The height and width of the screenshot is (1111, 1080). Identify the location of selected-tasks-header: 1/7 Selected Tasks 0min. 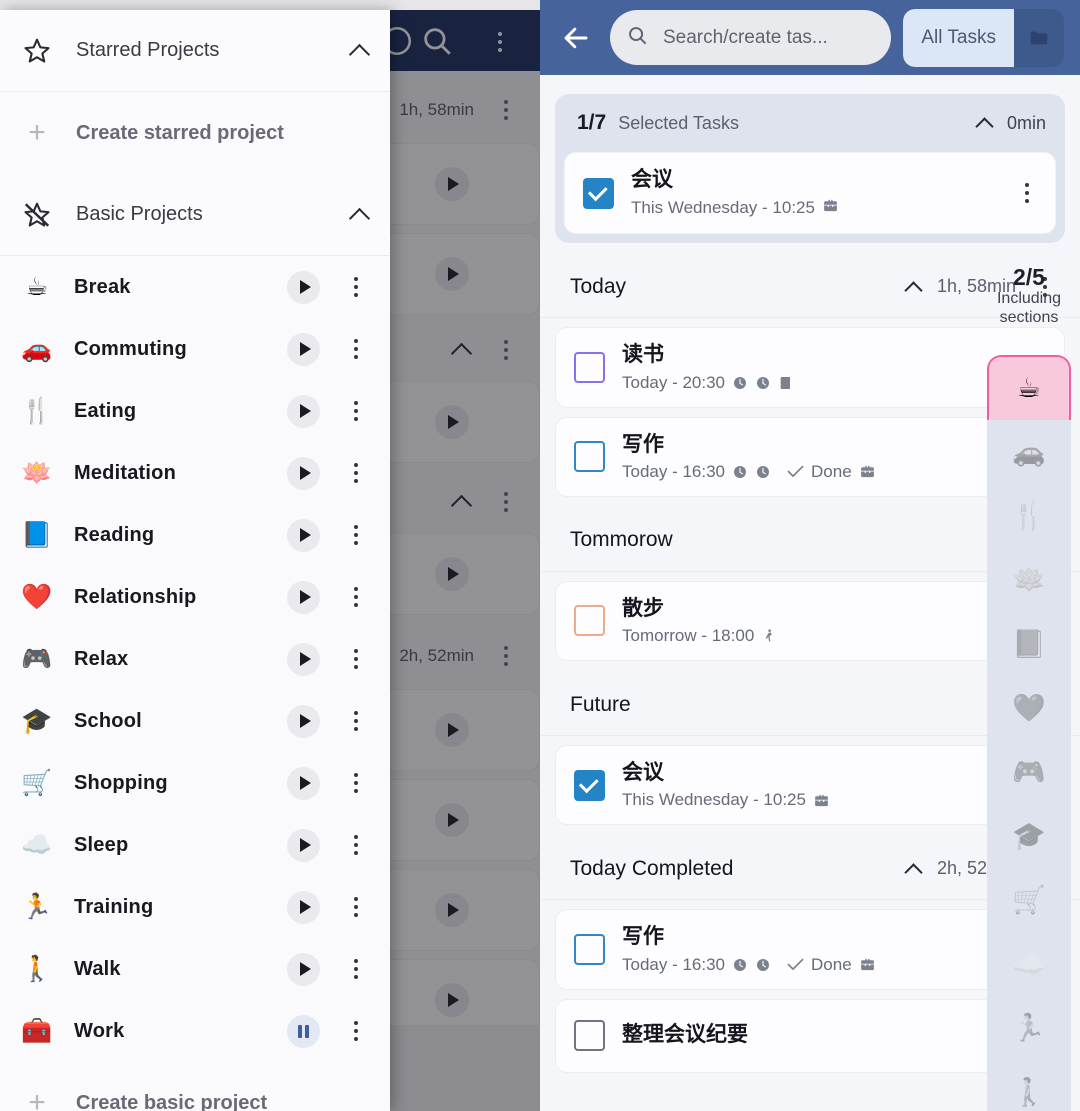
(810, 123).